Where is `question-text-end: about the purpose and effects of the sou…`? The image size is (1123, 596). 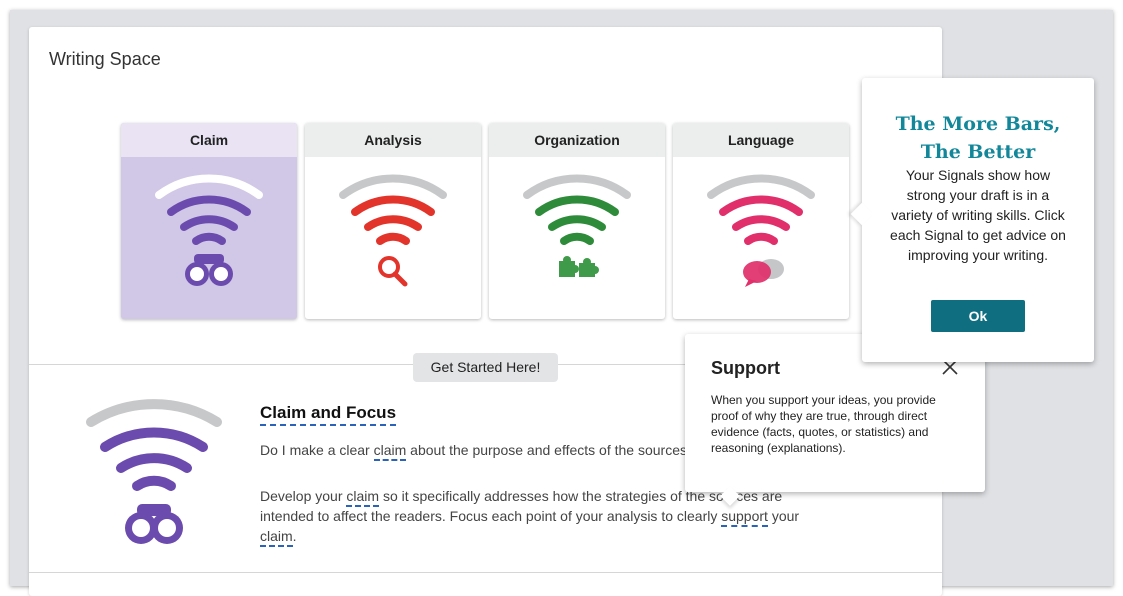
question-text-end: about the purpose and effects of the sou… is located at coordinates (550, 450).